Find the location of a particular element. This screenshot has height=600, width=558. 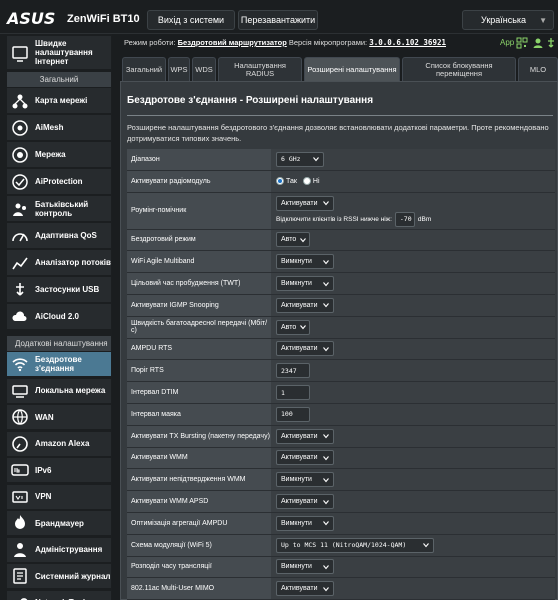

setting-value: Авто is located at coordinates (413, 327).